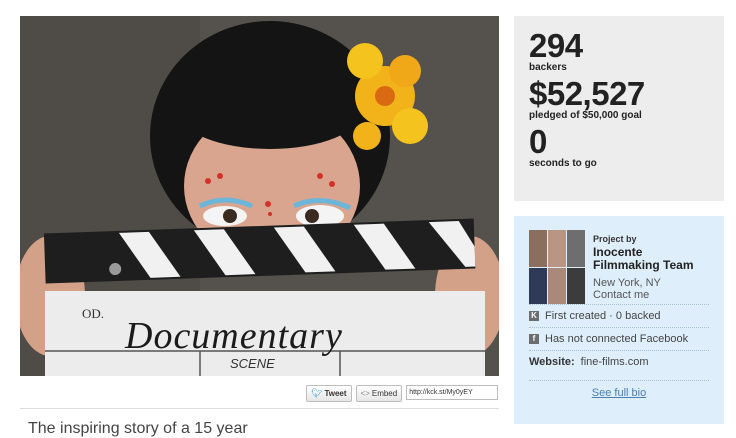  I want to click on website-label: Website:, so click(552, 362).